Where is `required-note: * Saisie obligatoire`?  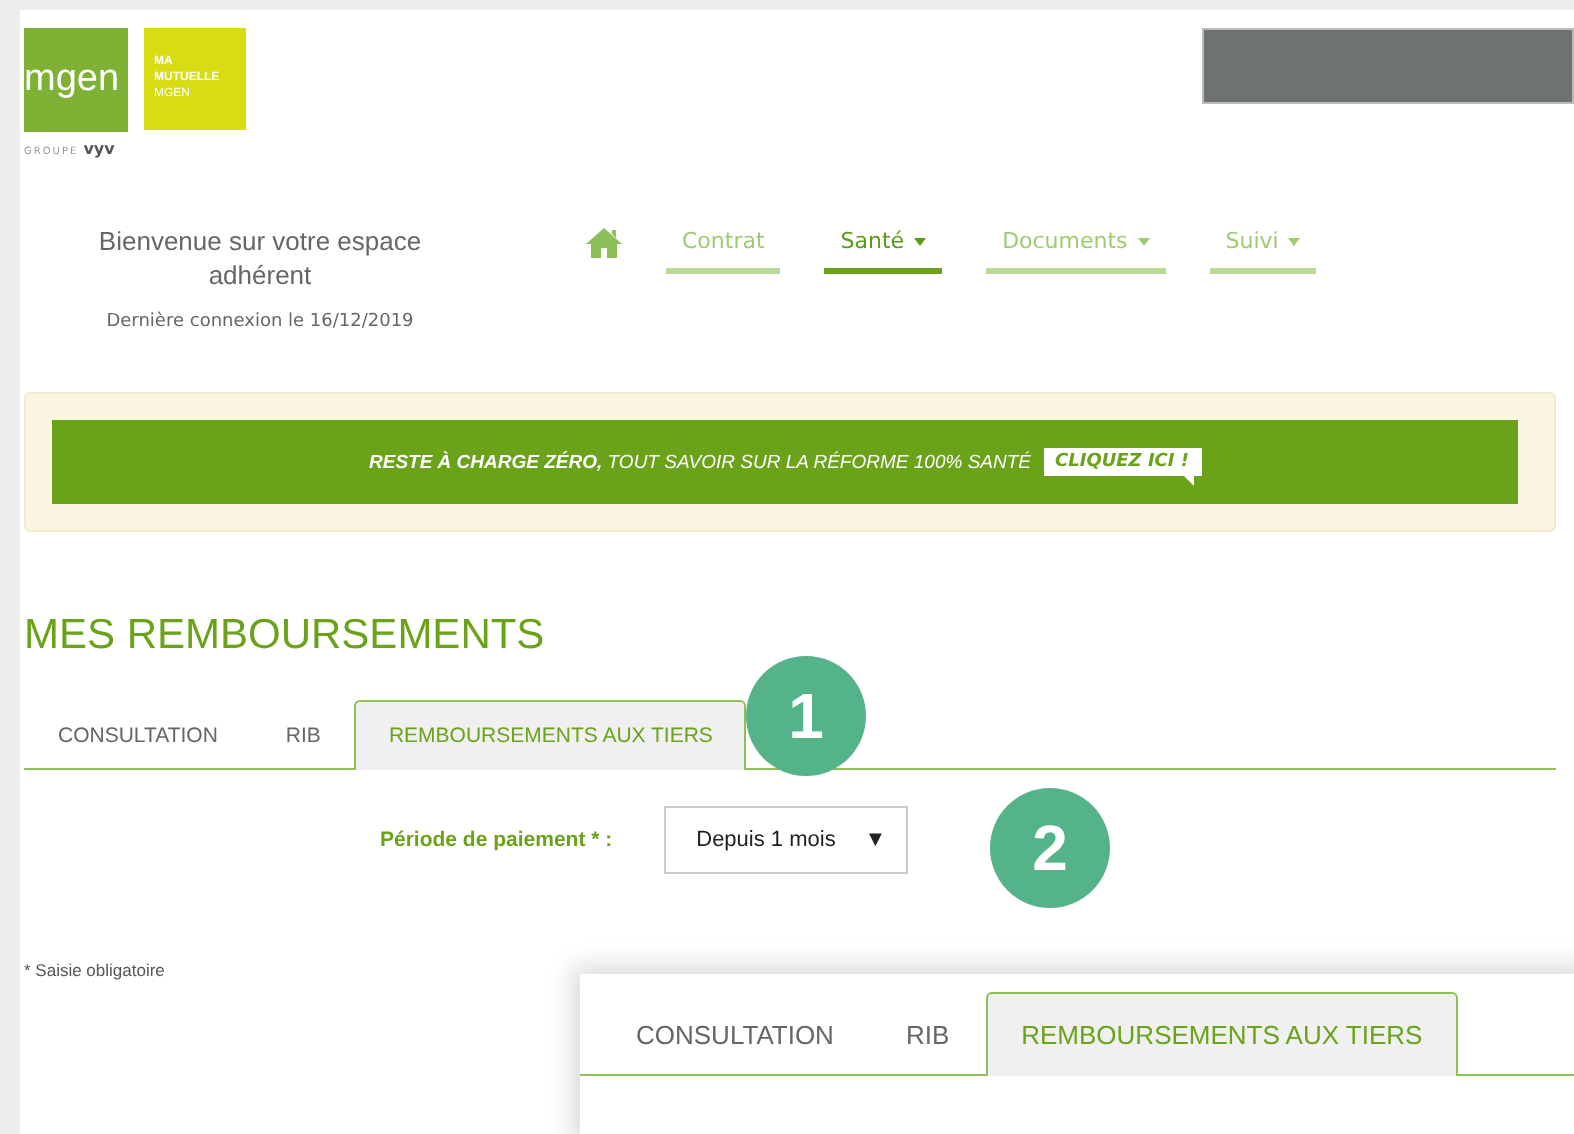
required-note: * Saisie obligatoire is located at coordinates (95, 970).